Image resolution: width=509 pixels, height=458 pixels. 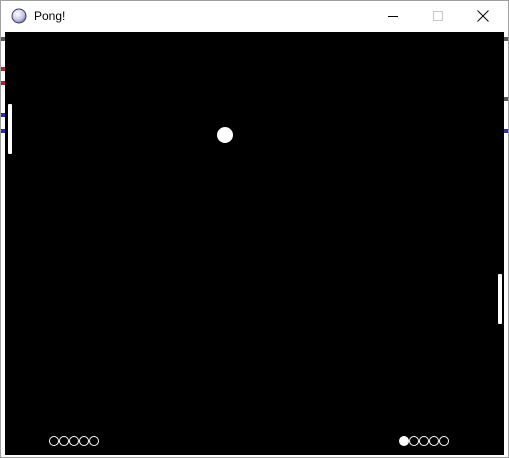 I want to click on close-icon, so click(x=482, y=16).